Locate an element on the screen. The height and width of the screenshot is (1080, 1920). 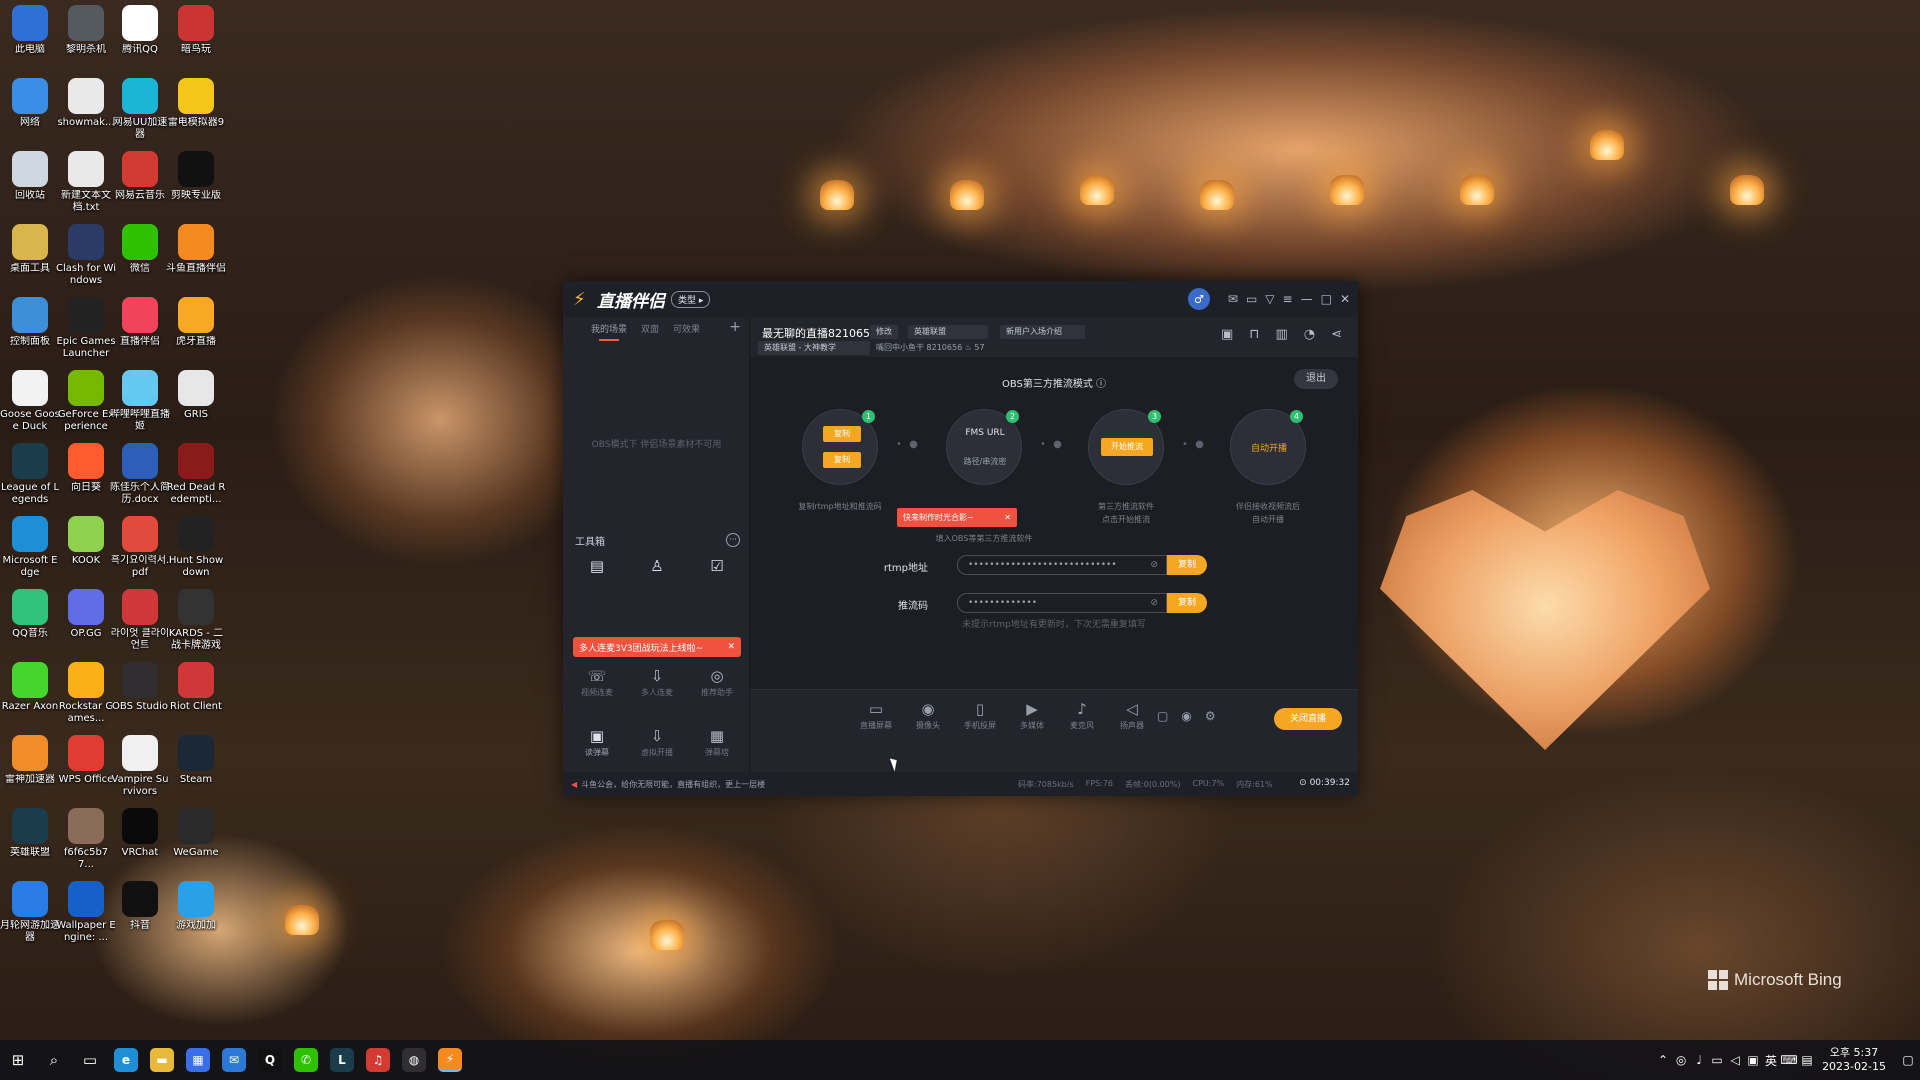
tray-language: 英 is located at coordinates (1771, 1060).